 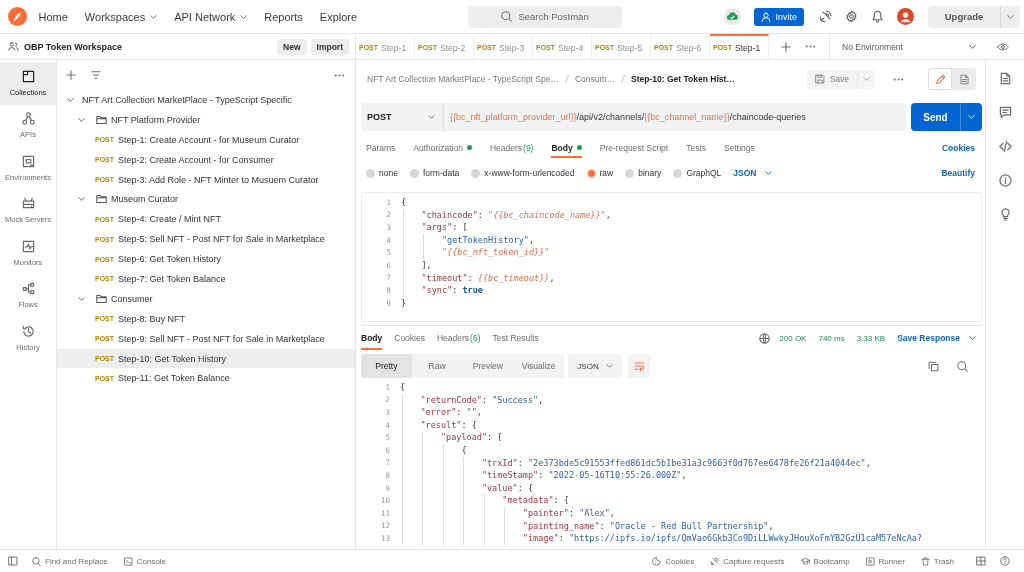 What do you see at coordinates (697, 173) in the screenshot?
I see `radio-option: GraphQL` at bounding box center [697, 173].